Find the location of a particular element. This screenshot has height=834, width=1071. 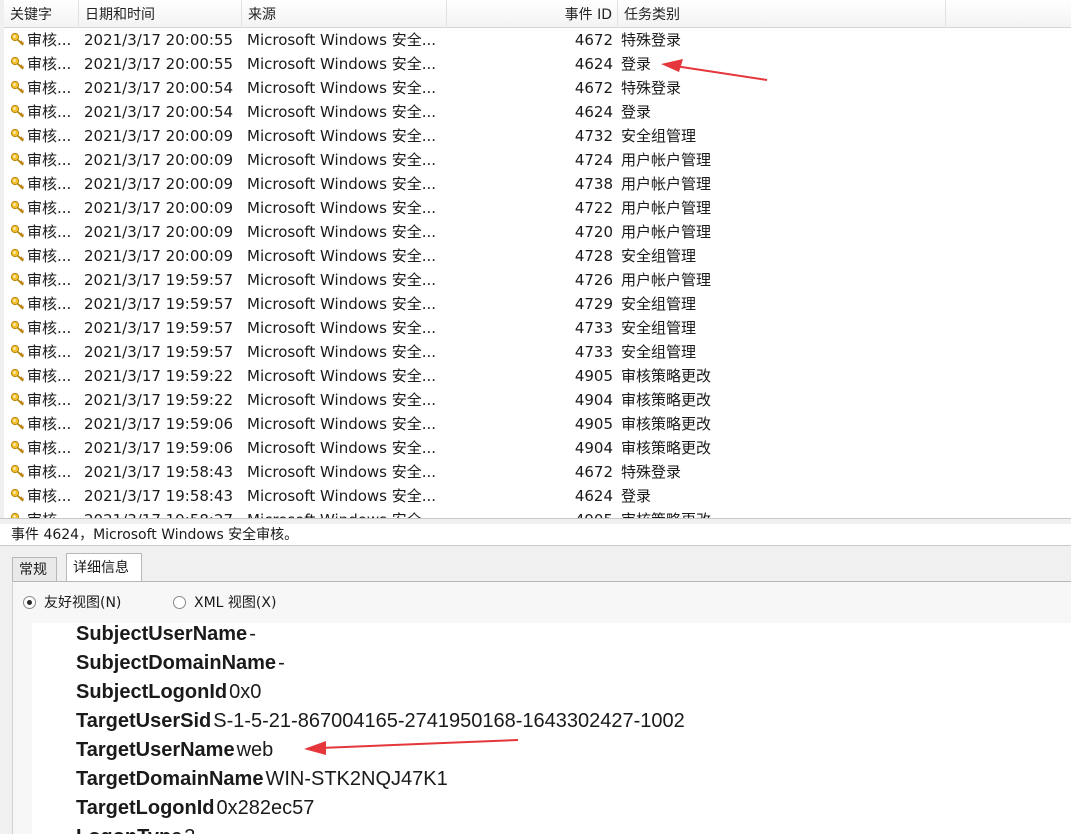

radio-xml-label: XML 视图(X) is located at coordinates (235, 603).